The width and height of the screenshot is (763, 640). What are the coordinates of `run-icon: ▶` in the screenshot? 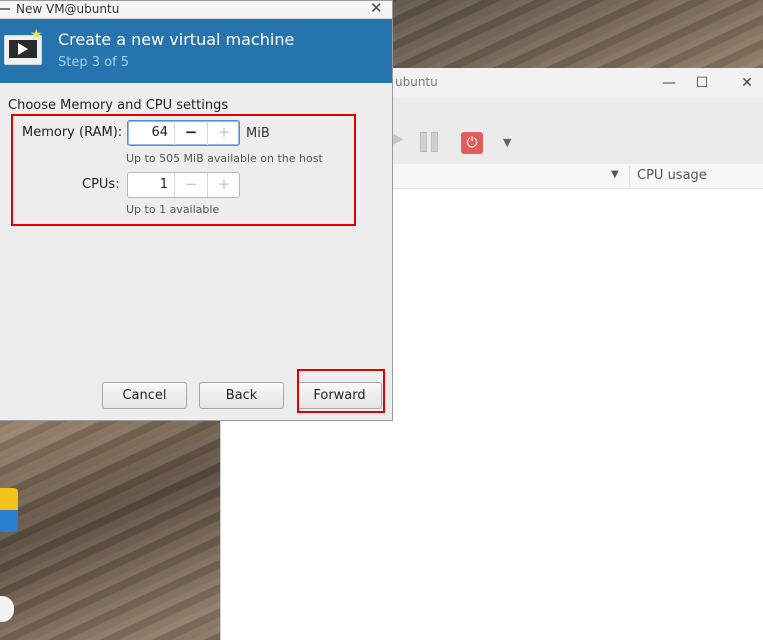 It's located at (398, 139).